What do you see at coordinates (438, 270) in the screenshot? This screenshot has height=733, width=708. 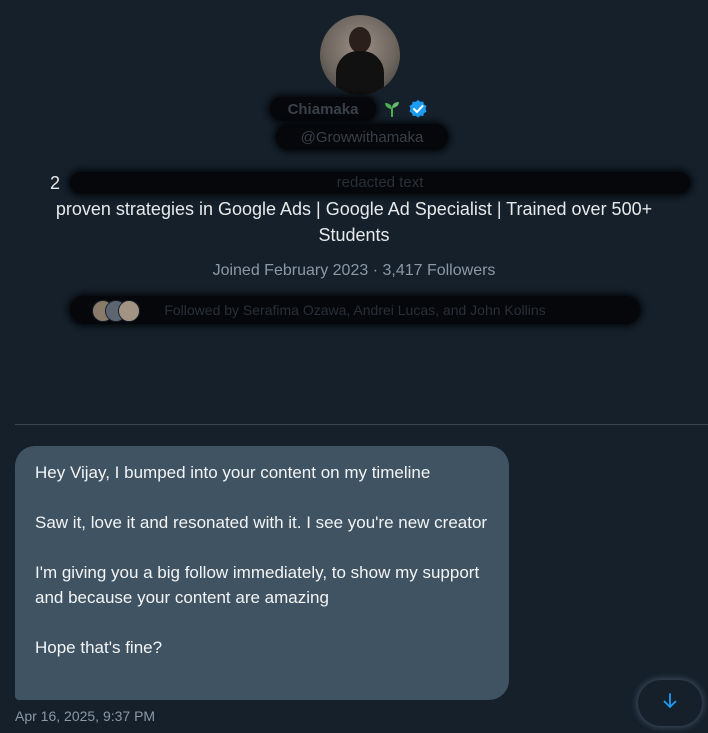 I see `followers-count: 3,417 Followers` at bounding box center [438, 270].